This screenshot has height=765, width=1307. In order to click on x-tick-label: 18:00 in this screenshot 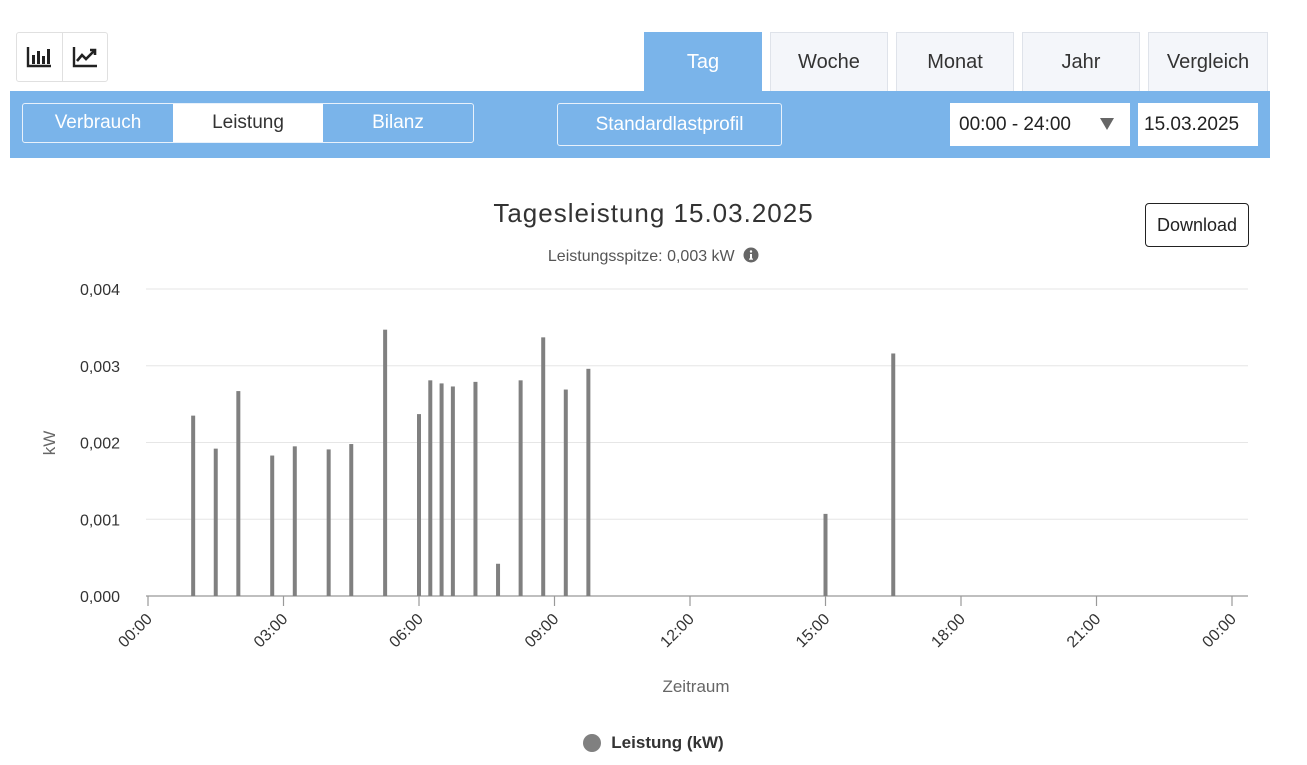, I will do `click(948, 631)`.